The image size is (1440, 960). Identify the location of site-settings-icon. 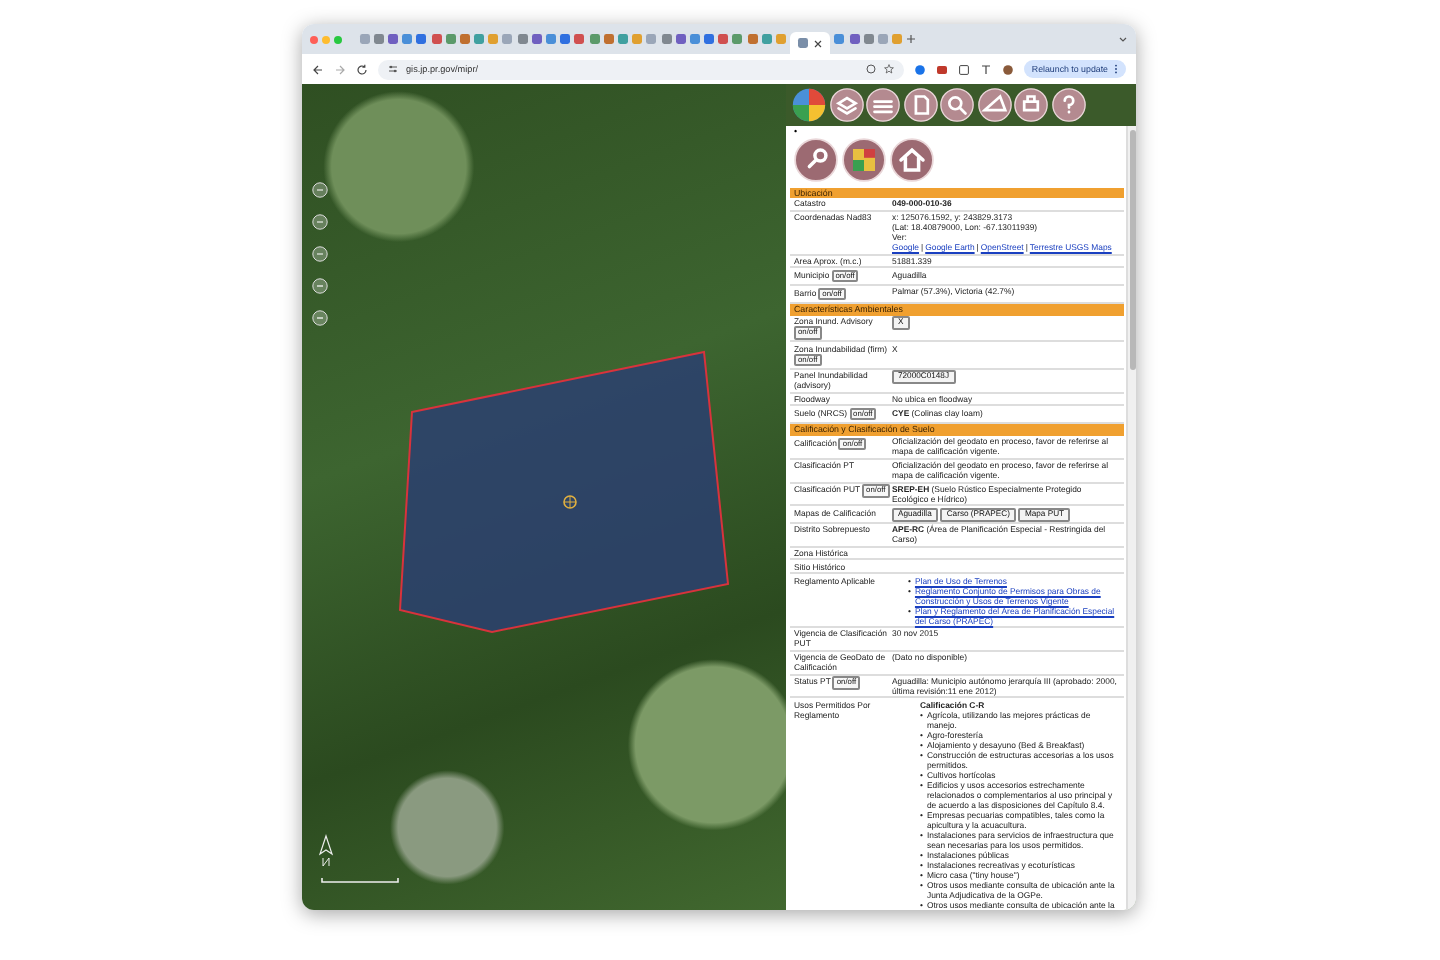
(393, 69).